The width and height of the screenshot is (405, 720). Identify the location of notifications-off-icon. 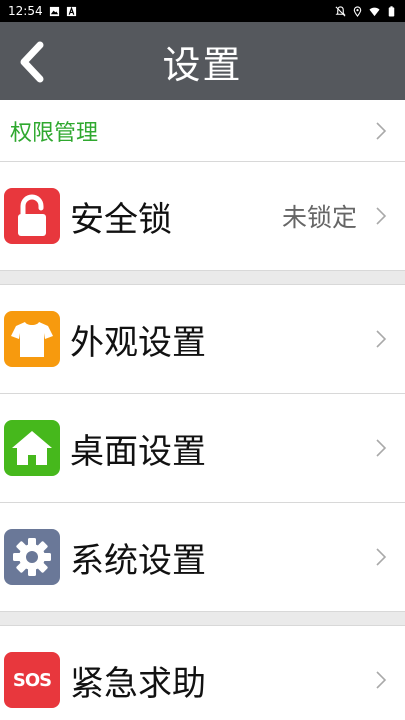
(340, 10).